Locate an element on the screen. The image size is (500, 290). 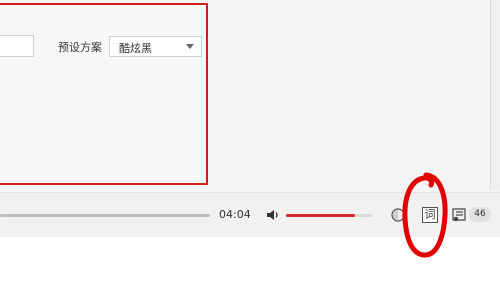
progress-bar is located at coordinates (105, 215).